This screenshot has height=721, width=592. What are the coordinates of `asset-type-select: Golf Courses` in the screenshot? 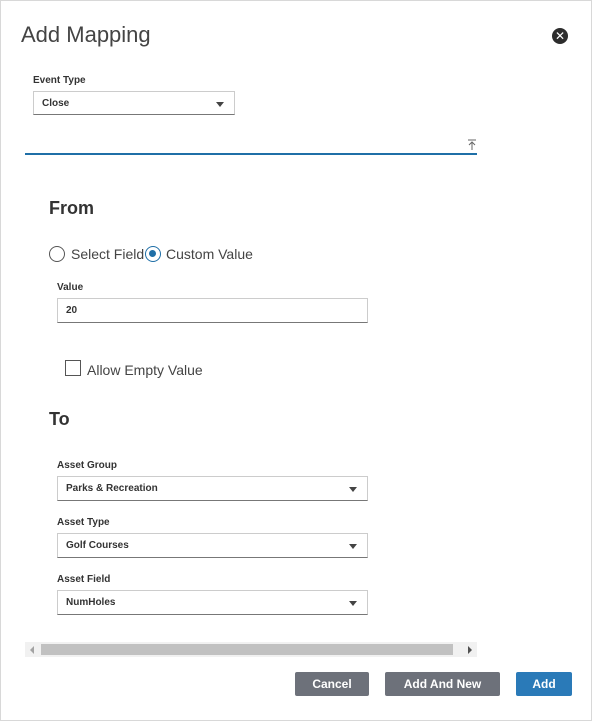 It's located at (212, 545).